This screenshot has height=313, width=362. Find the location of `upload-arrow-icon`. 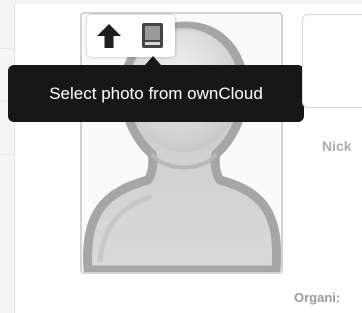

upload-arrow-icon is located at coordinates (109, 36).